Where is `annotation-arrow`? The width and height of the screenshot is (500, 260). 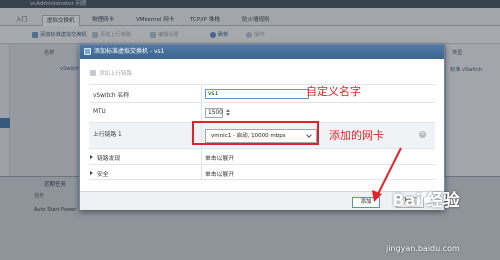 annotation-arrow is located at coordinates (387, 174).